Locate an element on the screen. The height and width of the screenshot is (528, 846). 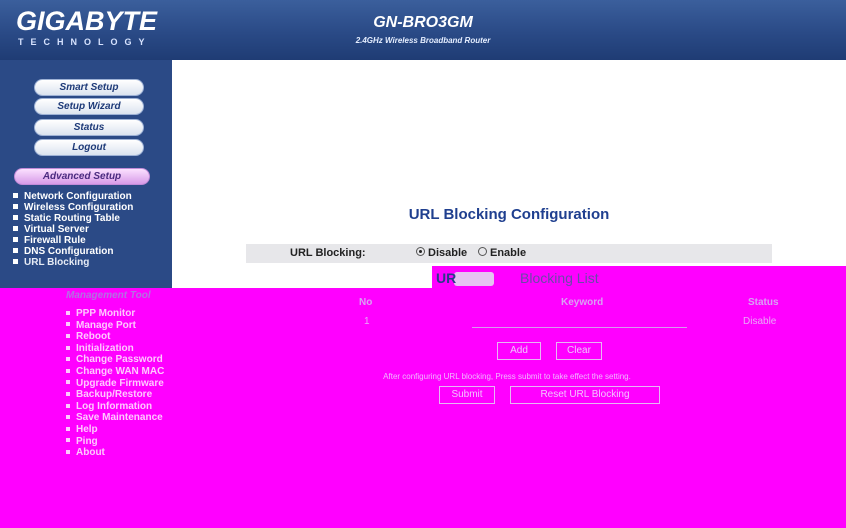
radio-selected-icon is located at coordinates (420, 251).